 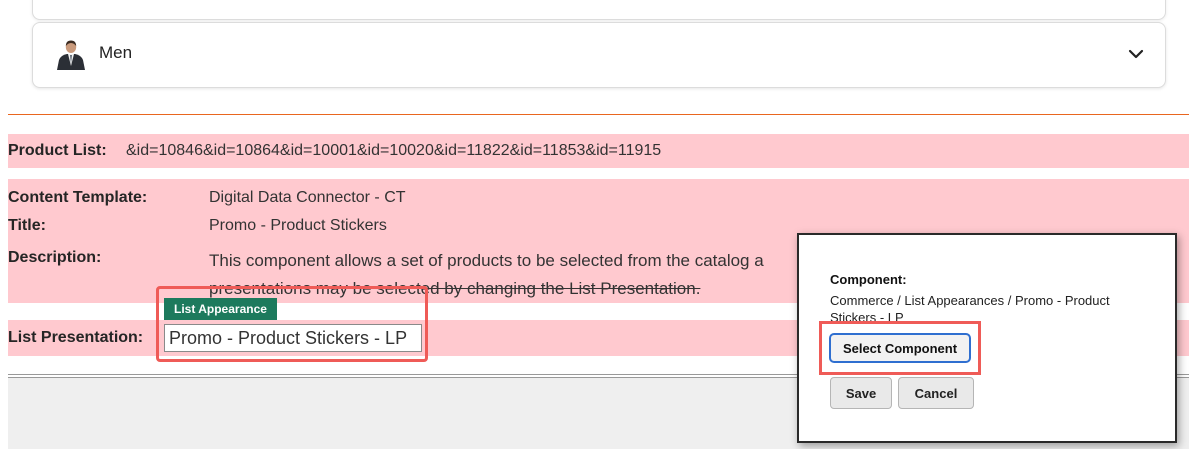 I want to click on content-template-value: Digital Data Connector - CT, so click(x=307, y=197).